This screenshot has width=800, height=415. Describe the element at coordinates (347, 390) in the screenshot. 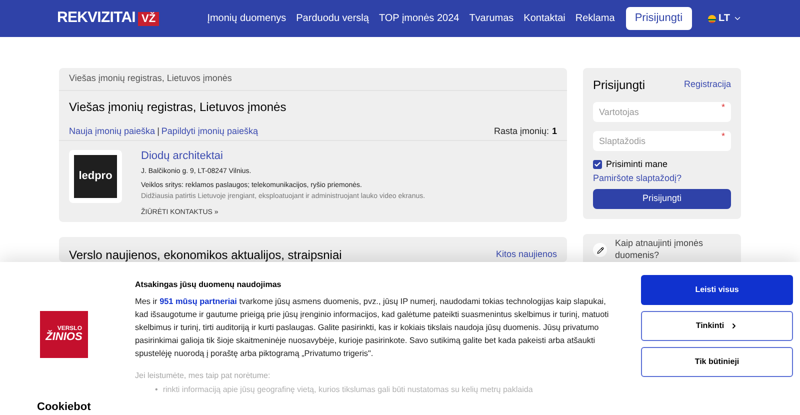

I see `faded-list-item: rinkti informaciją apie jūsų geografinę vietą, kurios tikslumas gali būti nustatomas su kelių metrų paklaida` at that location.